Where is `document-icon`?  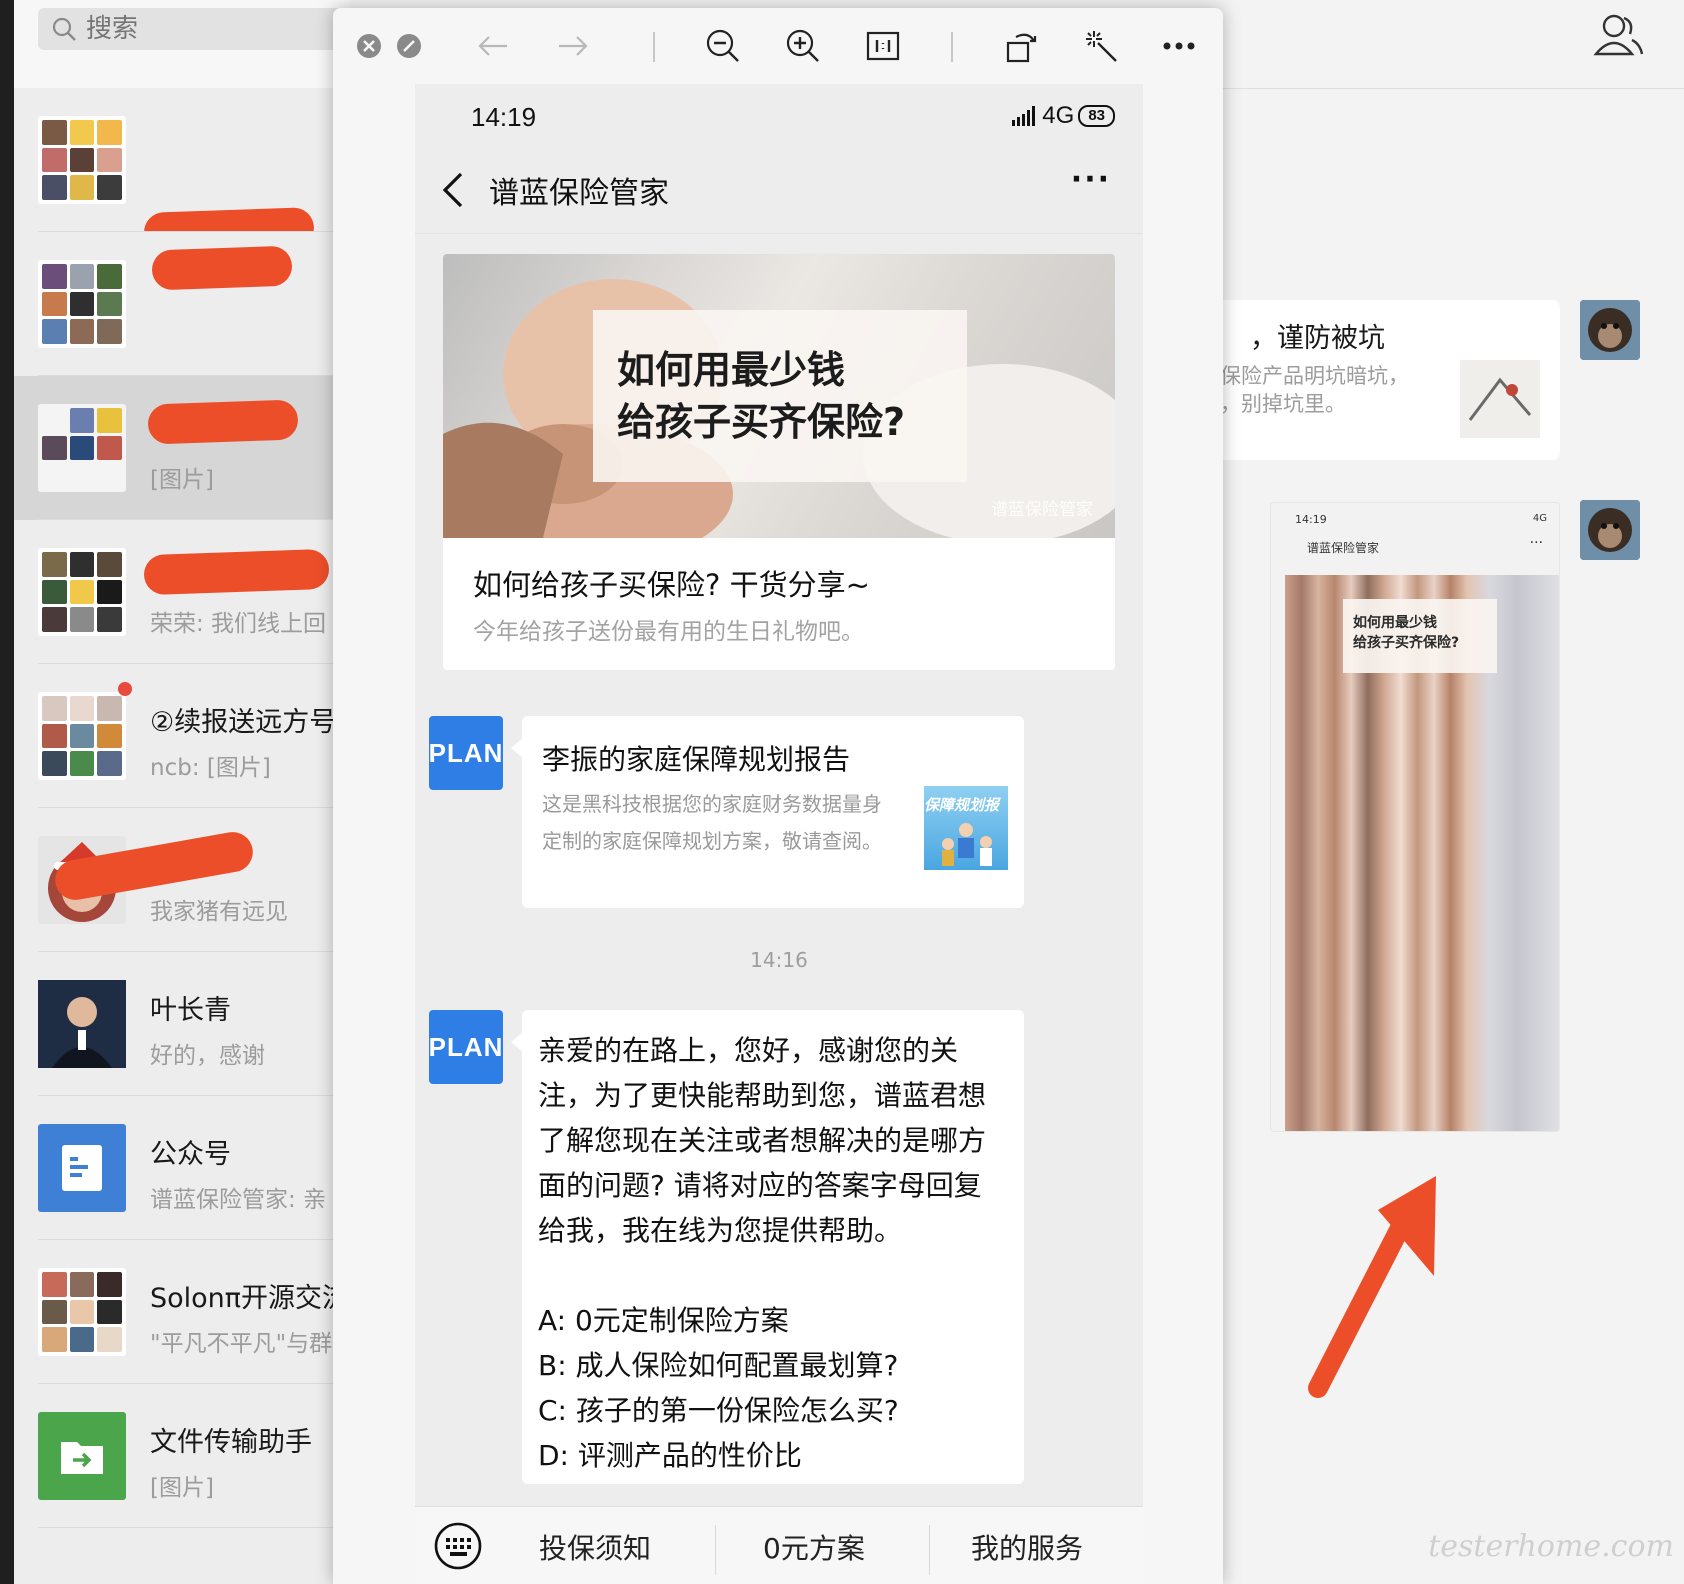
document-icon is located at coordinates (82, 1168).